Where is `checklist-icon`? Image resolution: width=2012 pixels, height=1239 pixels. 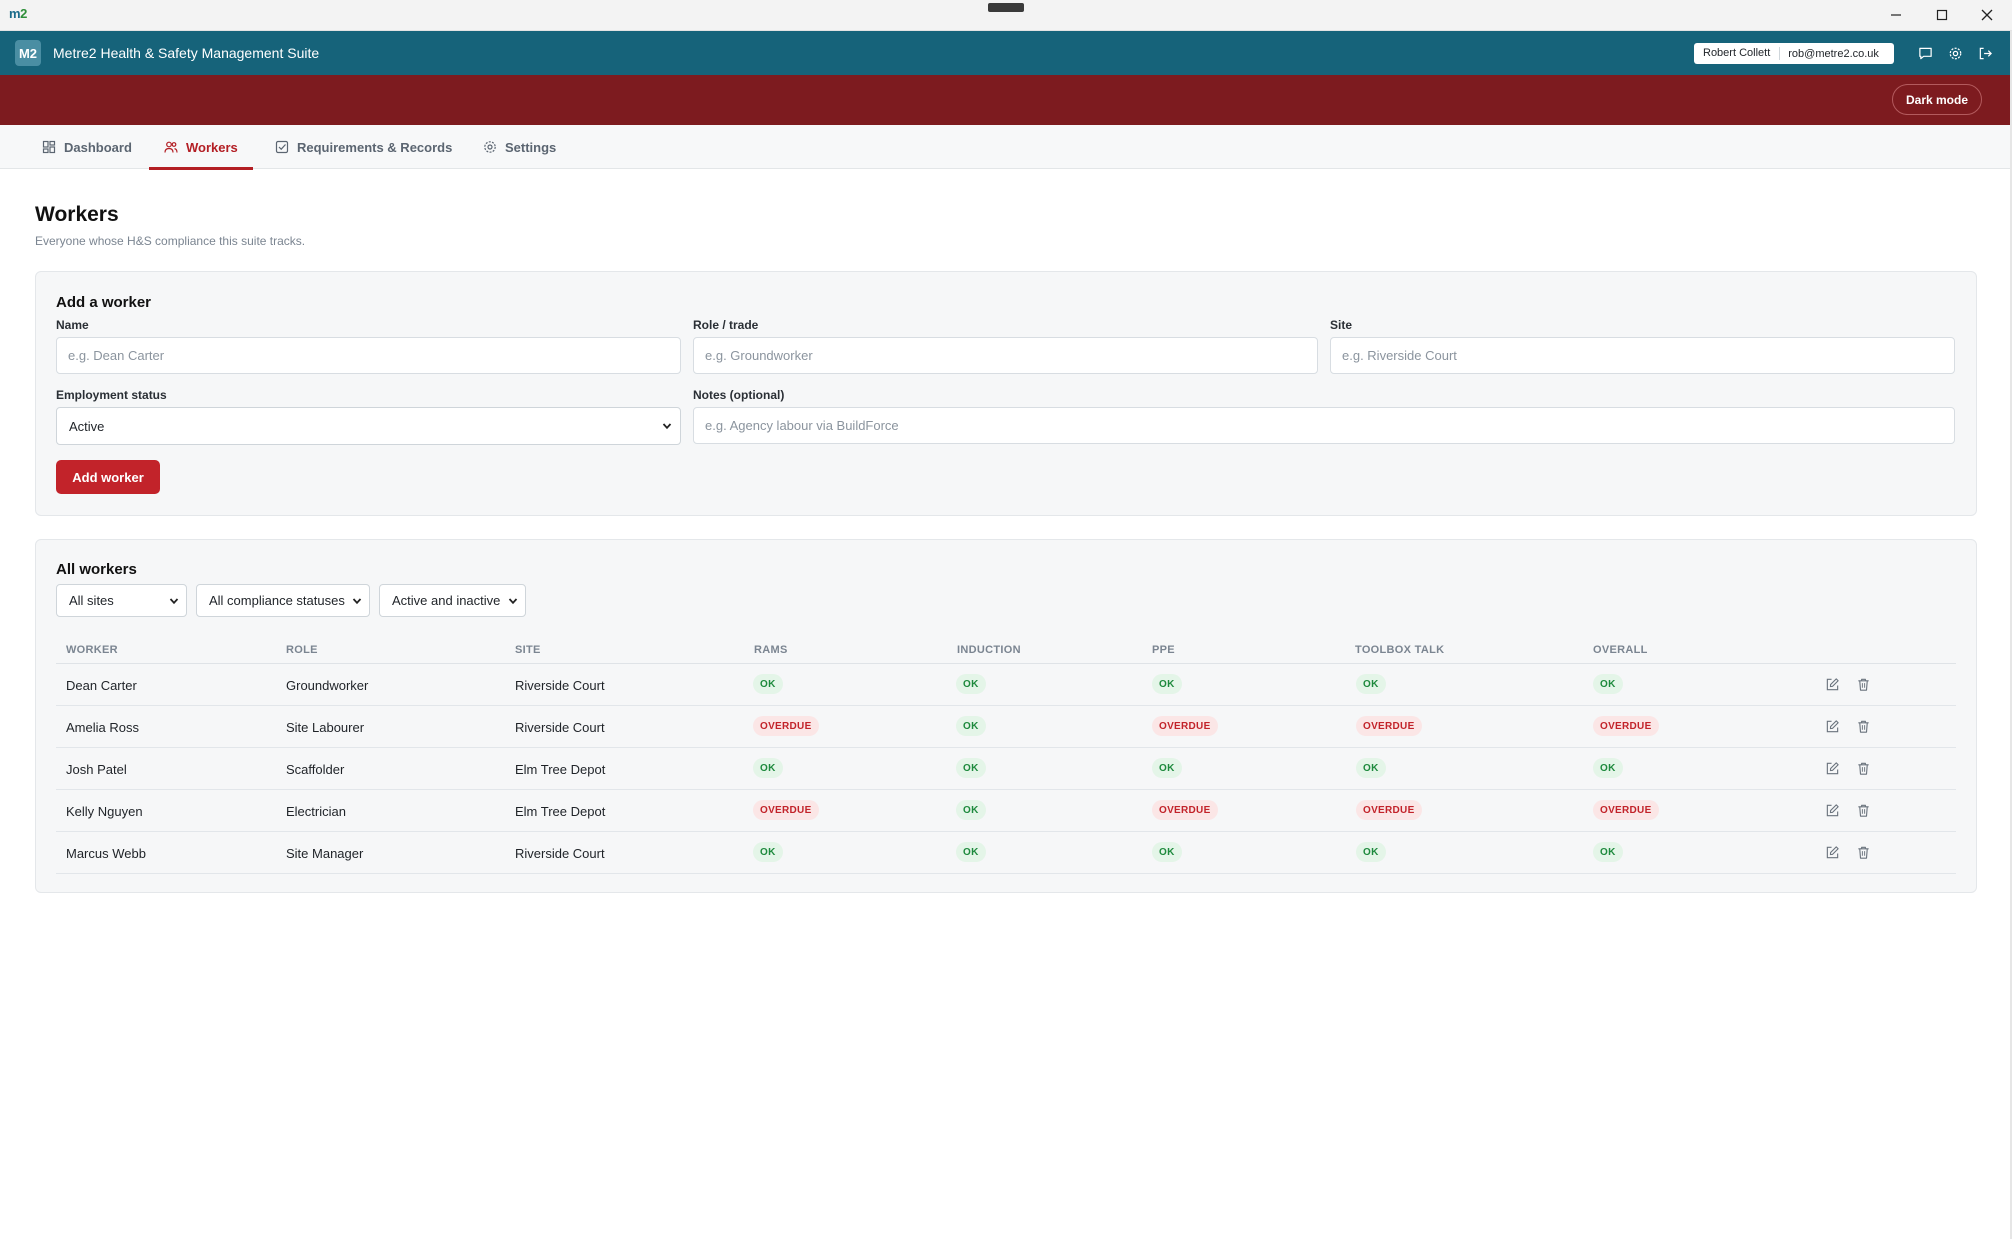 checklist-icon is located at coordinates (282, 147).